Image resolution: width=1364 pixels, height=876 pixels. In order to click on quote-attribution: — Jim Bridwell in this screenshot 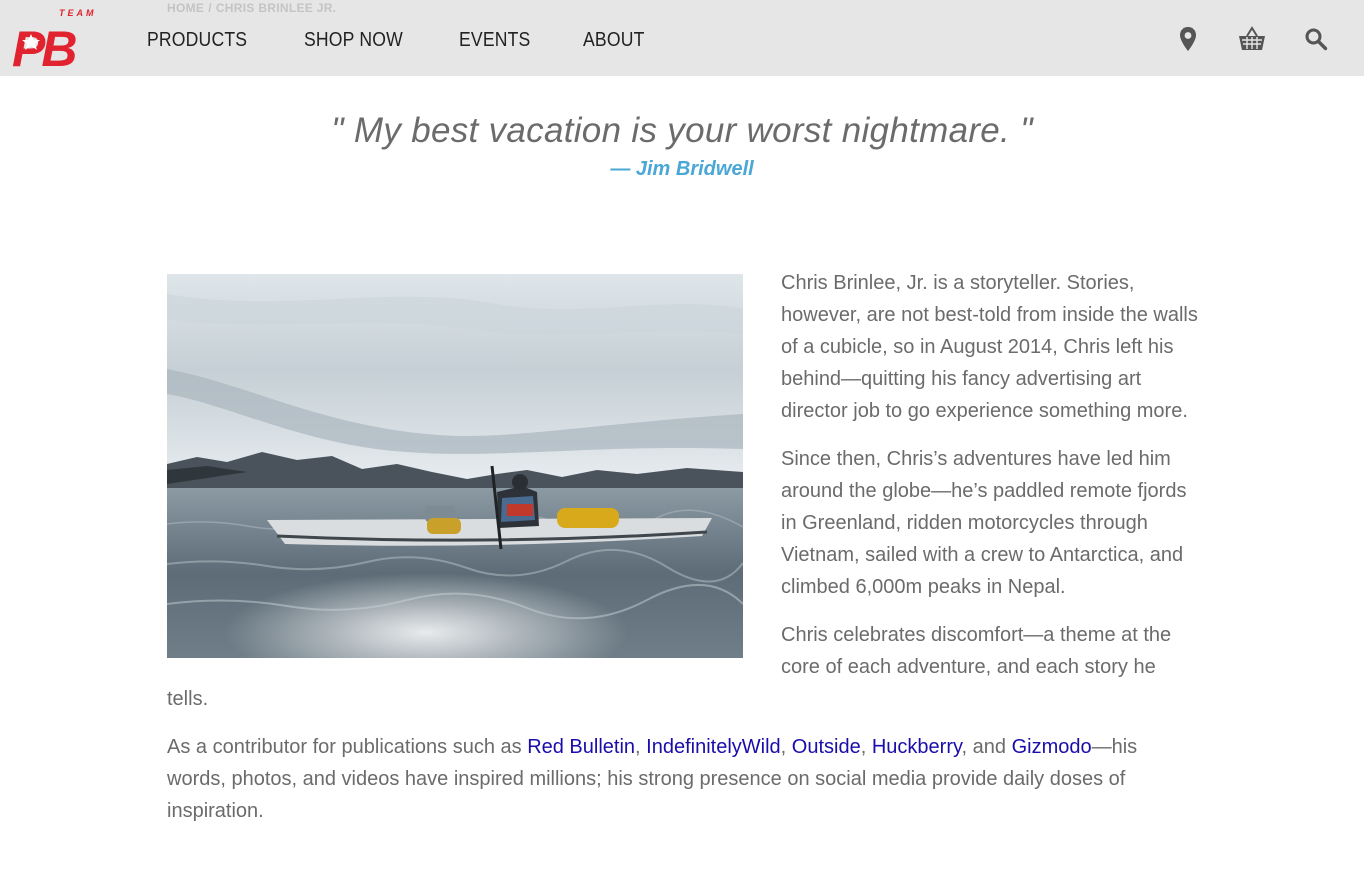, I will do `click(682, 169)`.